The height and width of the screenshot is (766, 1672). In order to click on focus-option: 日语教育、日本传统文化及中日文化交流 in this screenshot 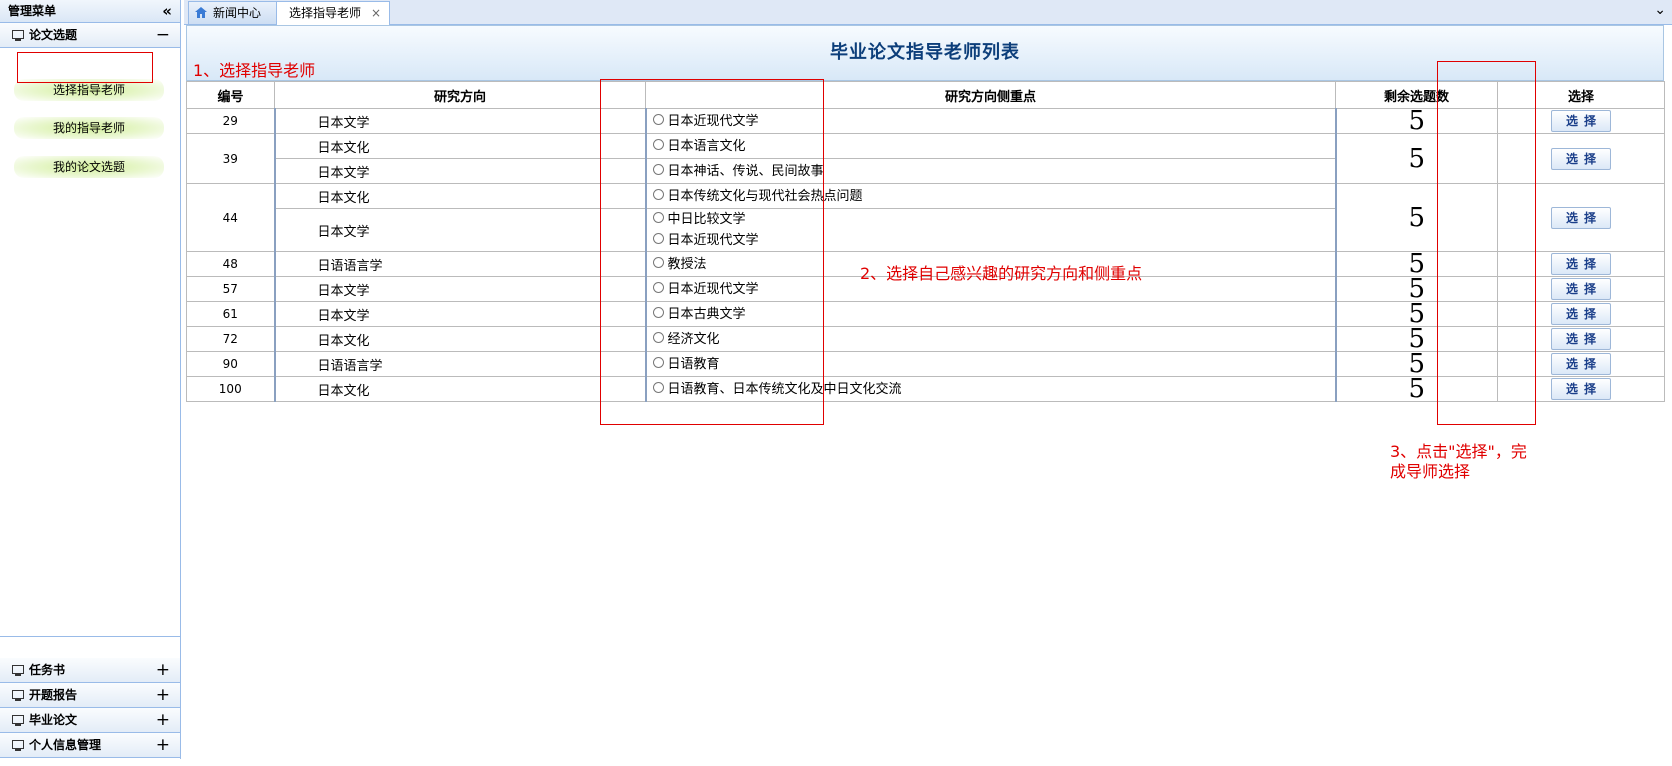, I will do `click(993, 389)`.